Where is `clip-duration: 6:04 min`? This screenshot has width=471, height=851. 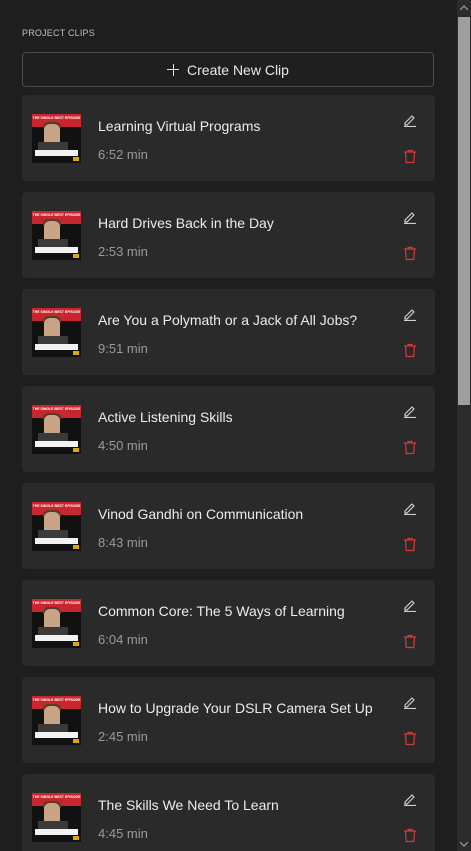 clip-duration: 6:04 min is located at coordinates (123, 639).